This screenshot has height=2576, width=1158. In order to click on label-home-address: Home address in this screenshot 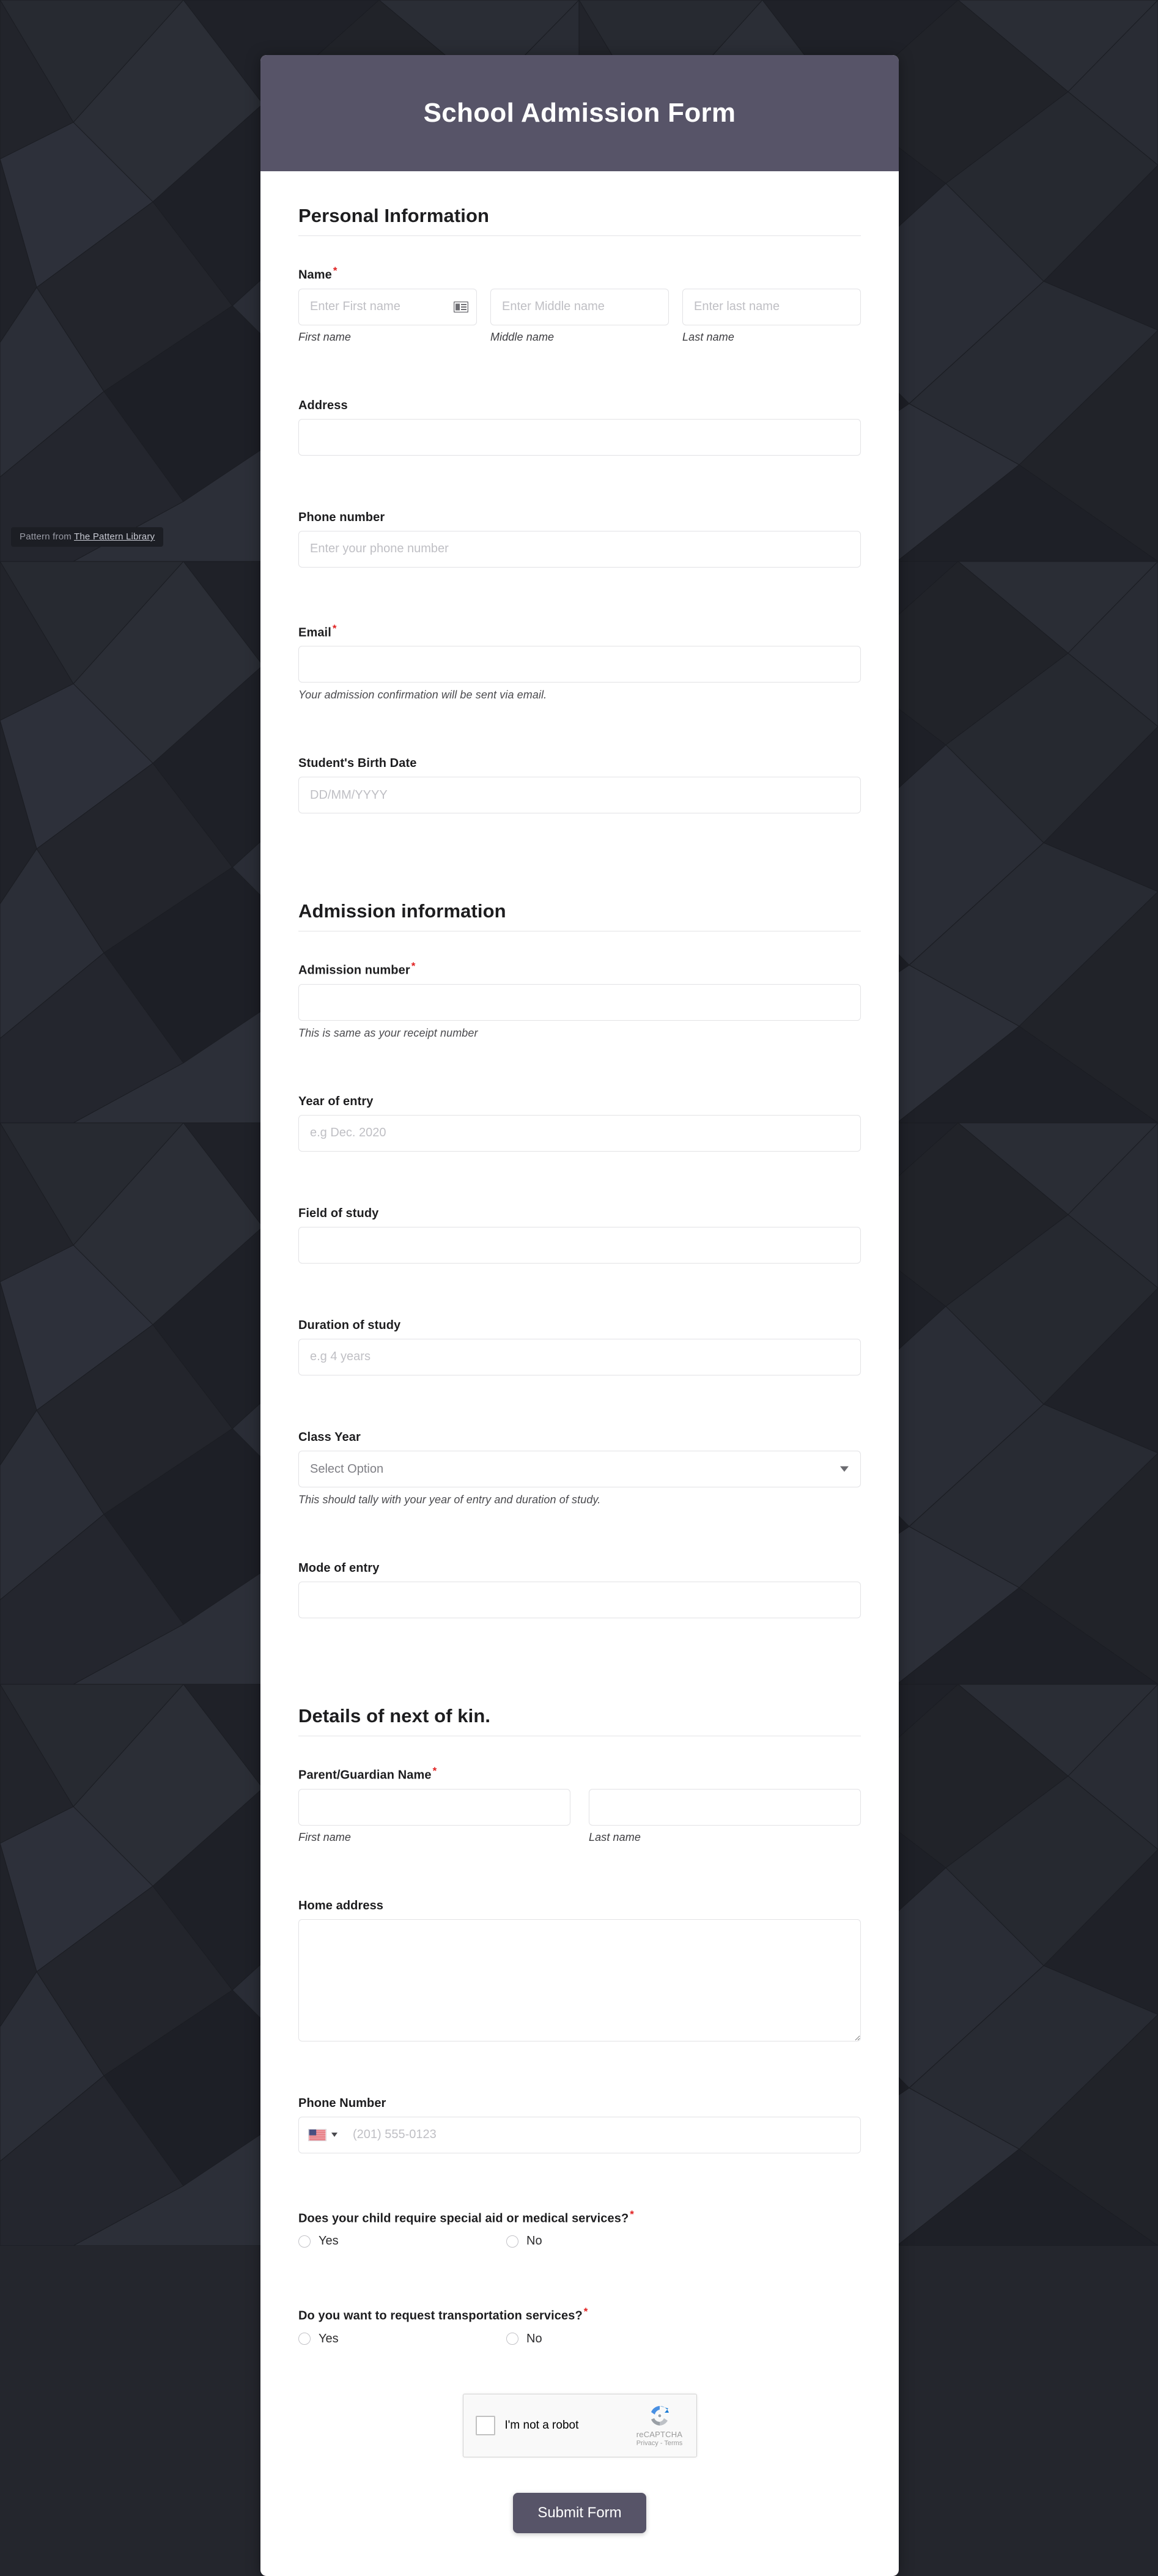, I will do `click(341, 1905)`.